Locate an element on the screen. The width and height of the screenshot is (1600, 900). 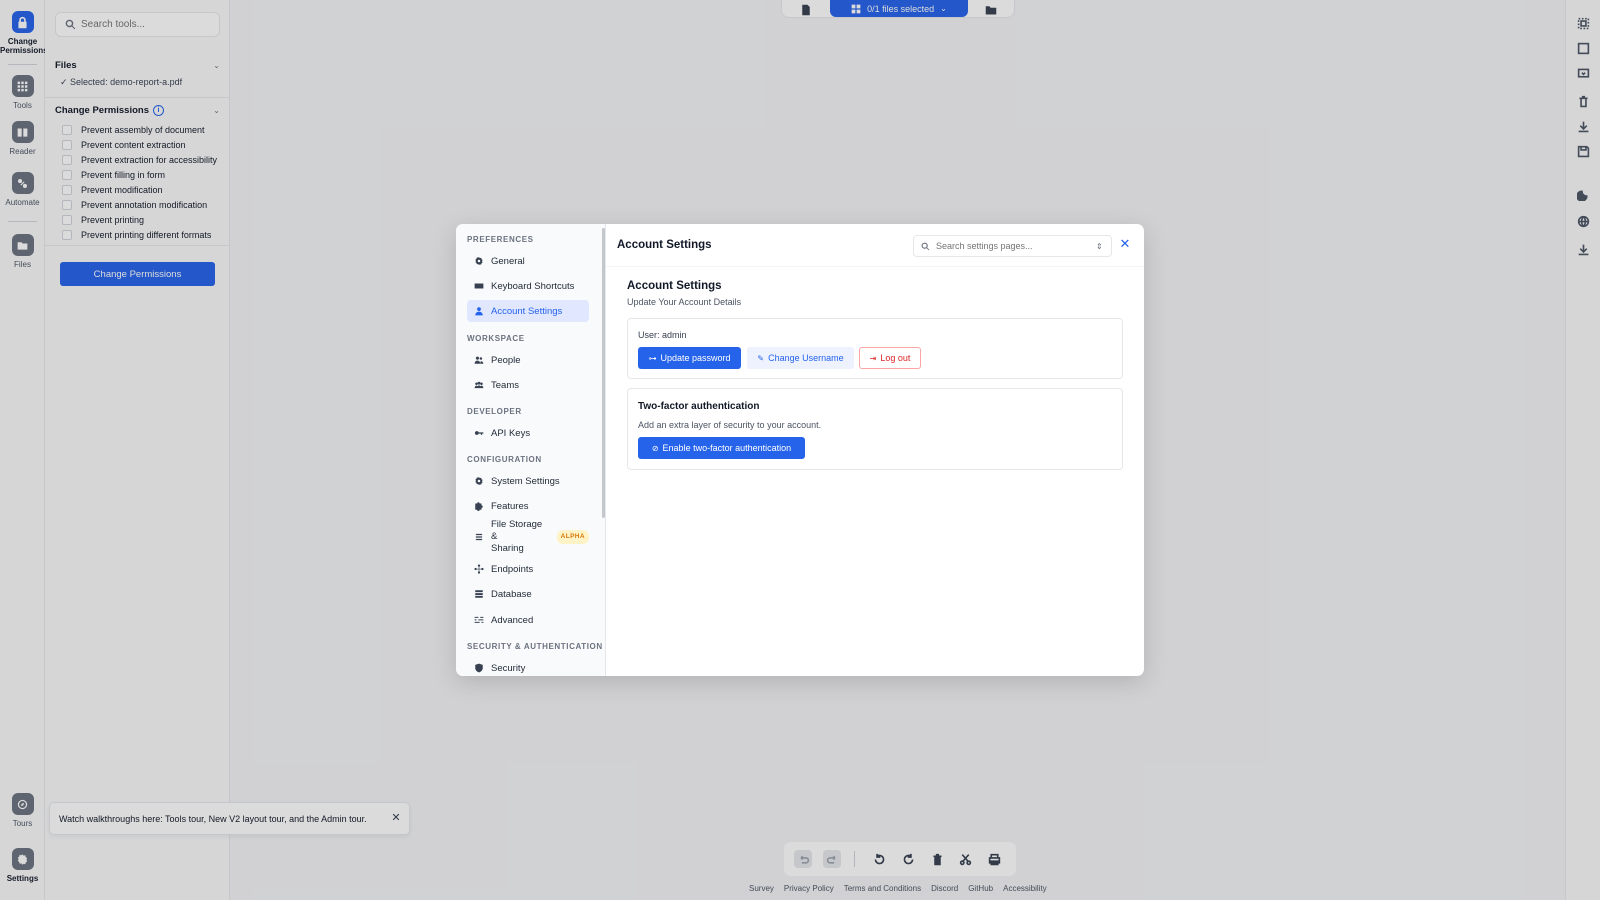
pencil-icon: ✎ is located at coordinates (761, 358).